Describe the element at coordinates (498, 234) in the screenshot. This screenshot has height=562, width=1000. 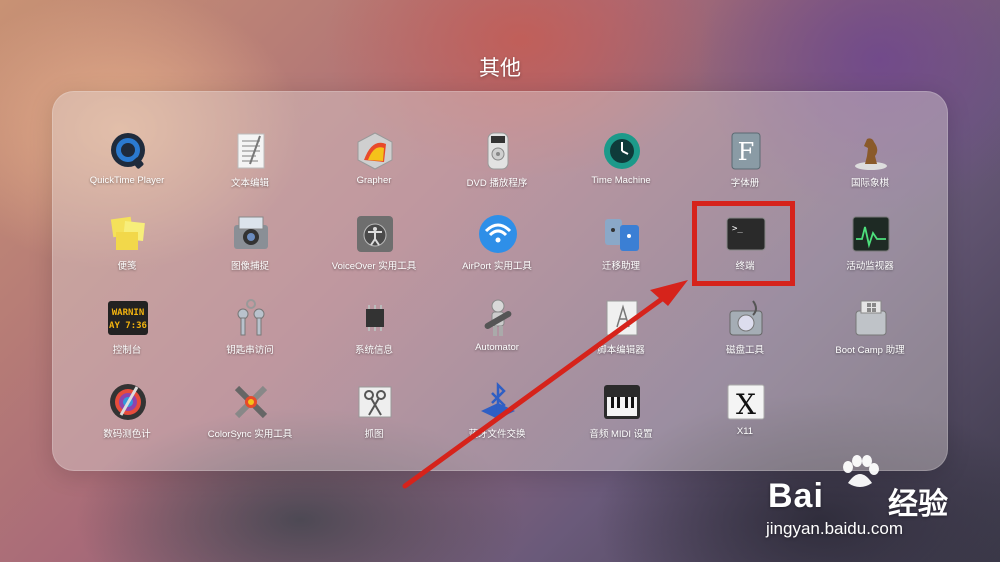
I see `airport-icon` at that location.